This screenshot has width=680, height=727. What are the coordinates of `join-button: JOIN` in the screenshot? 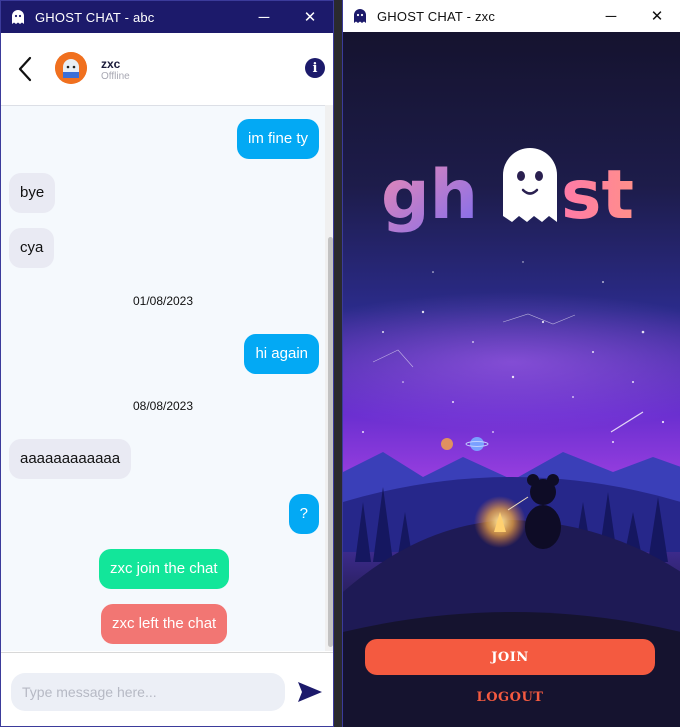 It's located at (510, 657).